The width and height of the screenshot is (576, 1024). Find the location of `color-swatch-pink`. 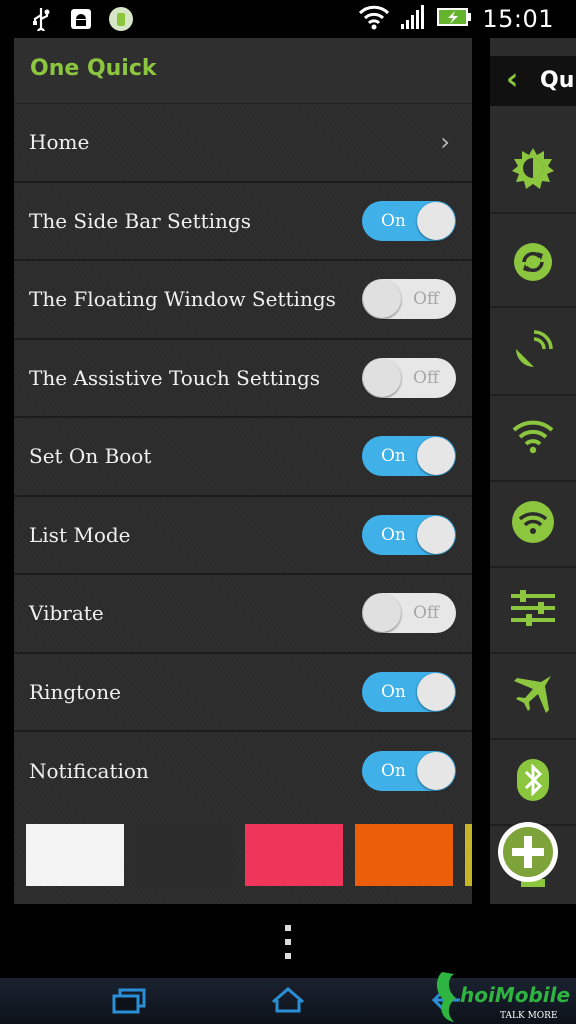

color-swatch-pink is located at coordinates (294, 855).